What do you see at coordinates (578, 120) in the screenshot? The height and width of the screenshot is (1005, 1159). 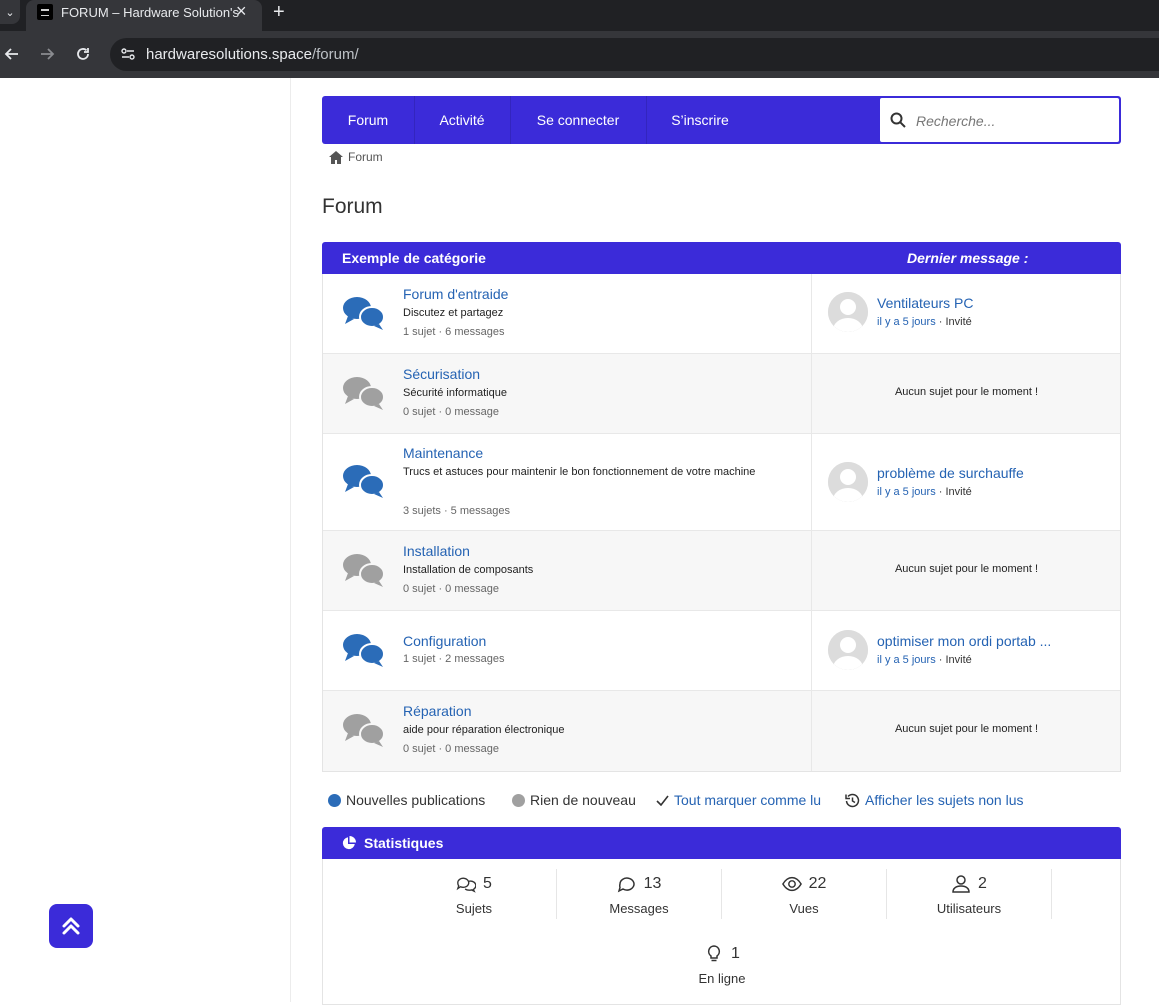 I see `nav-login: Se connecter` at bounding box center [578, 120].